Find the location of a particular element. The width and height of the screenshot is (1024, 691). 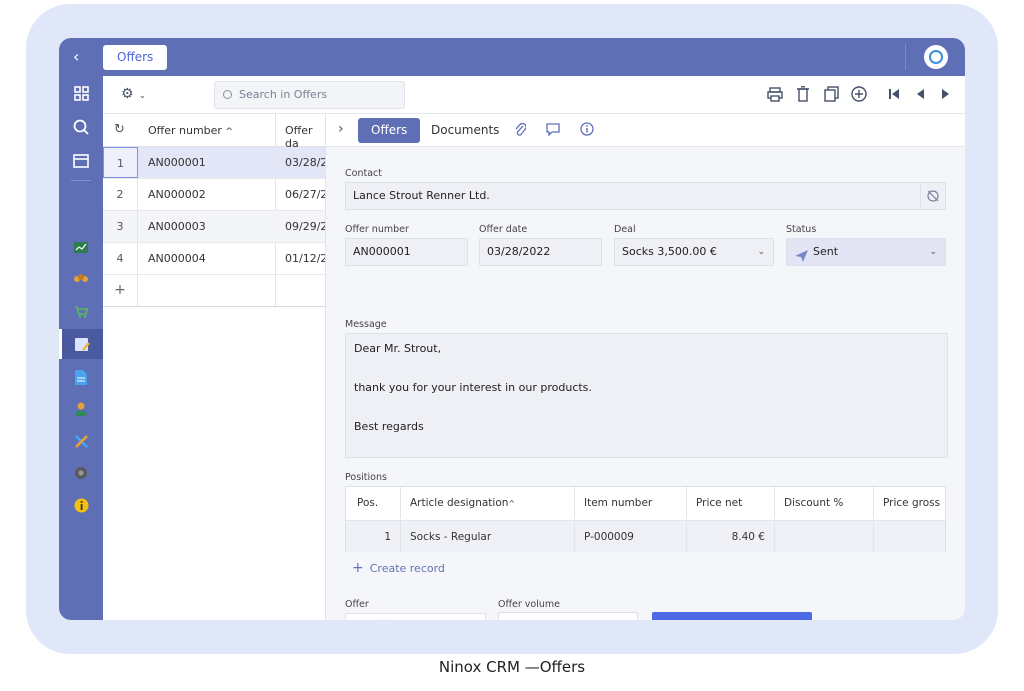

contacts-icon is located at coordinates (81, 279).